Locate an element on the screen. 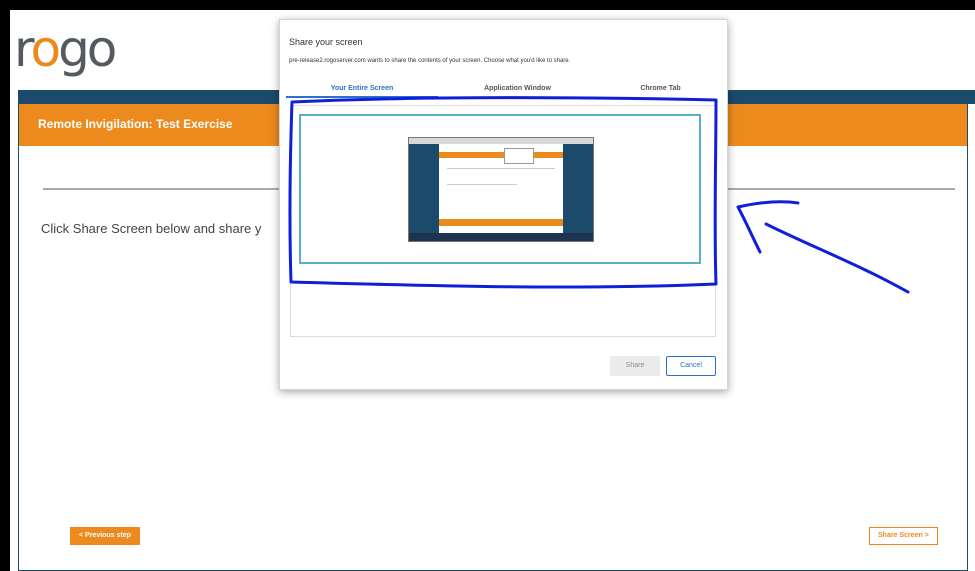 Image resolution: width=975 pixels, height=571 pixels. screen-preview-image is located at coordinates (501, 189).